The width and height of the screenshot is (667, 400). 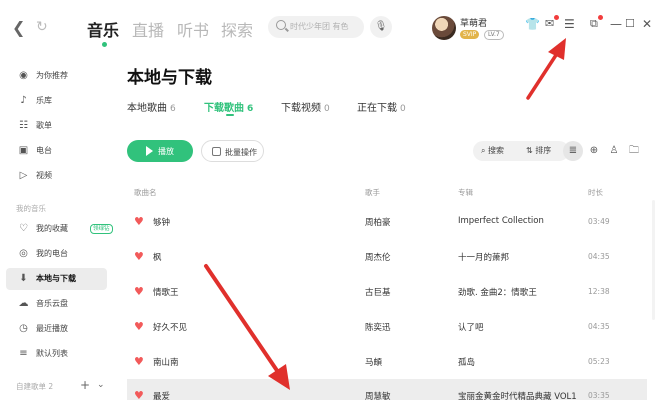 What do you see at coordinates (101, 385) in the screenshot?
I see `chevron-down-icon: ⌄` at bounding box center [101, 385].